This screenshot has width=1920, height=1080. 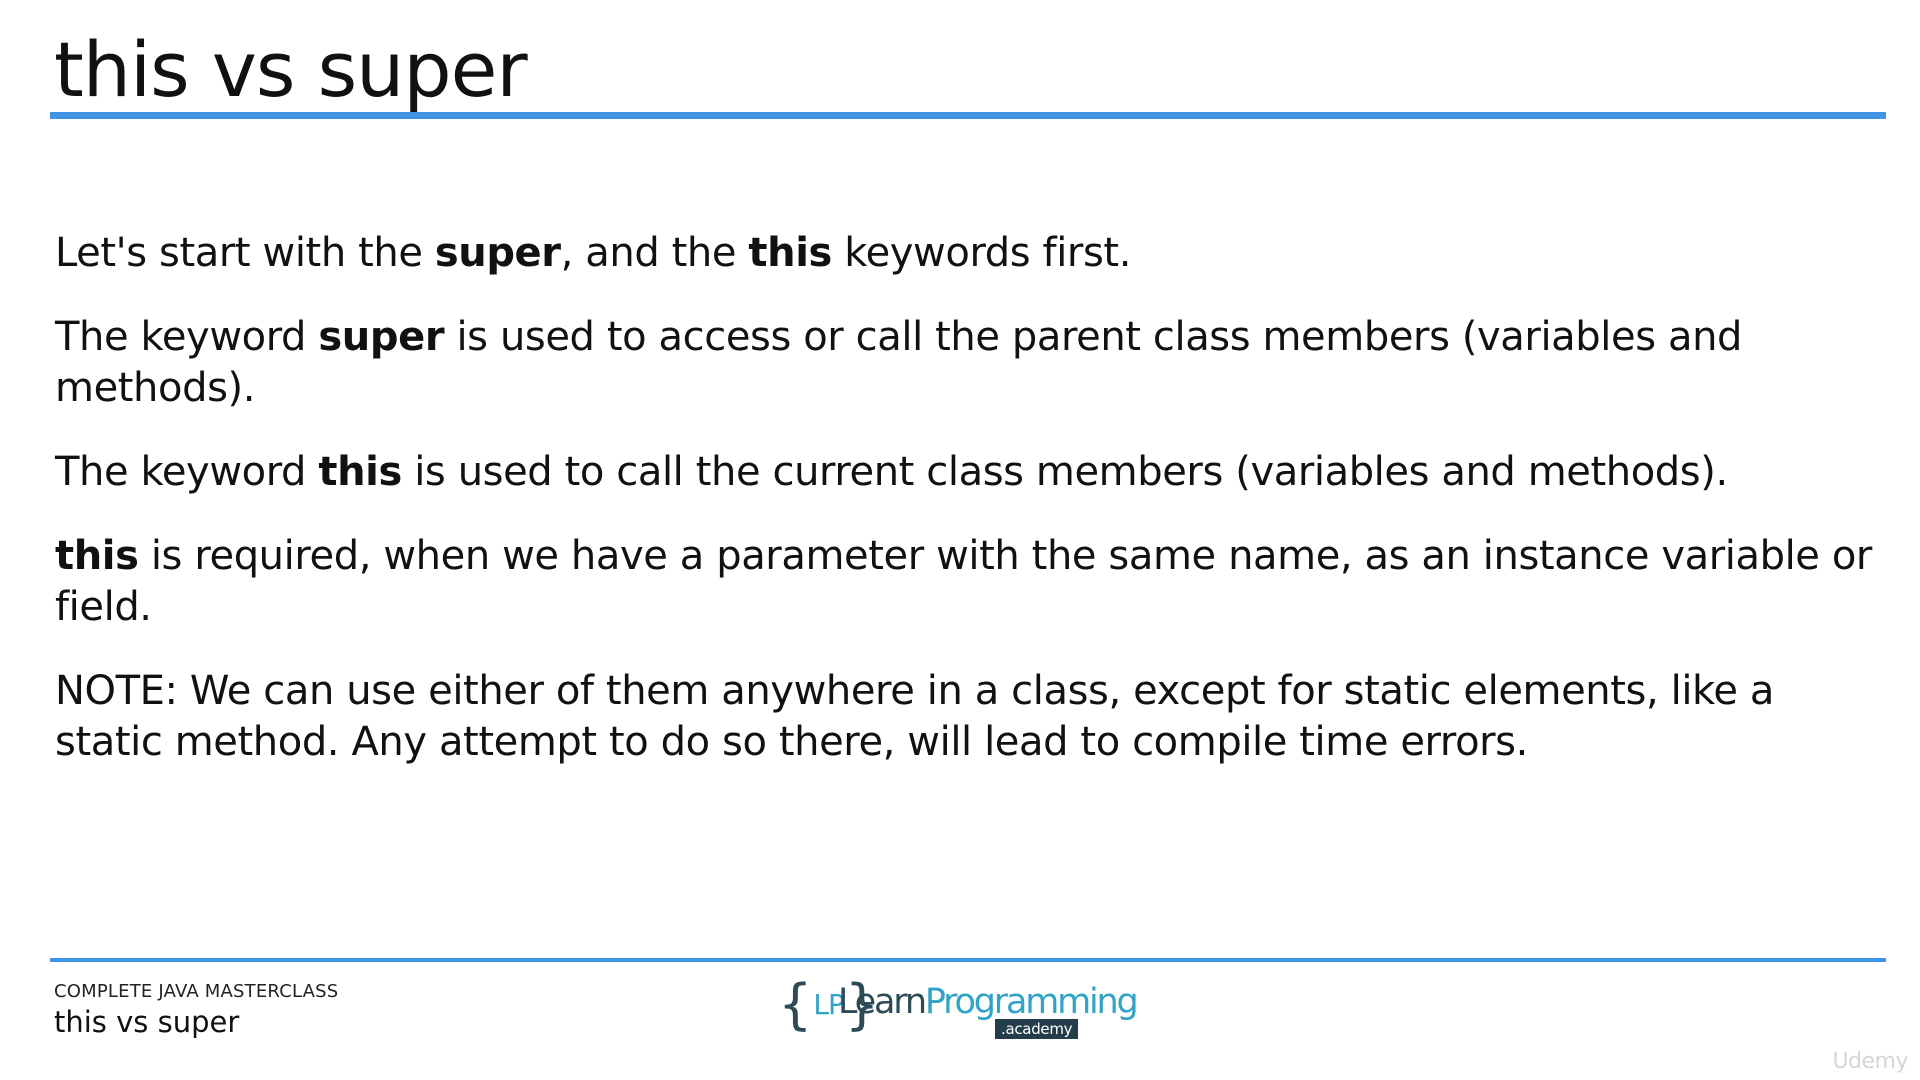 What do you see at coordinates (196, 991) in the screenshot?
I see `course-name: COMPLETE JAVA MASTERCLASS` at bounding box center [196, 991].